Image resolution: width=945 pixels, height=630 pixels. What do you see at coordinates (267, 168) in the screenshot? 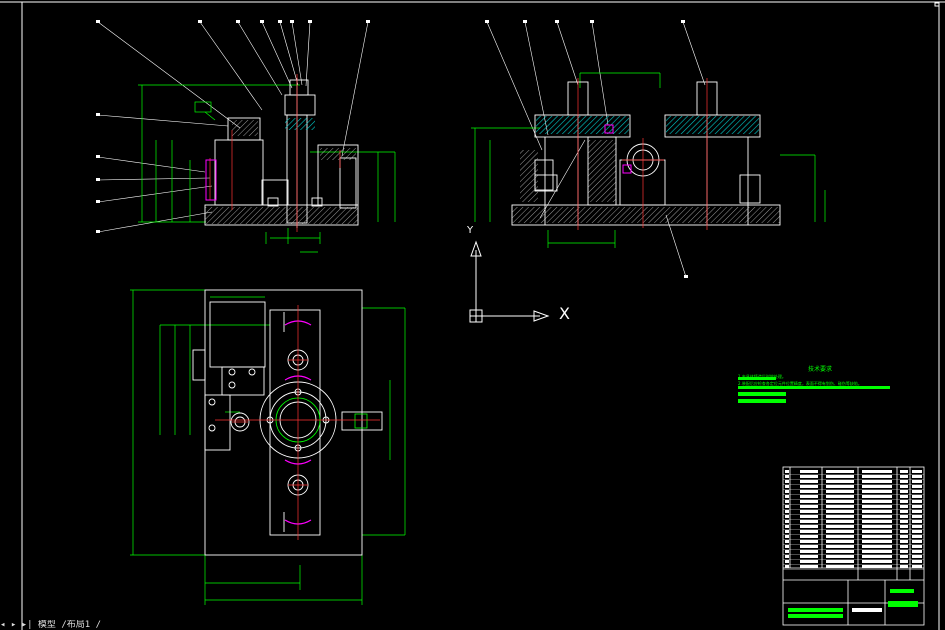
I see `front-view-dimensions` at bounding box center [267, 168].